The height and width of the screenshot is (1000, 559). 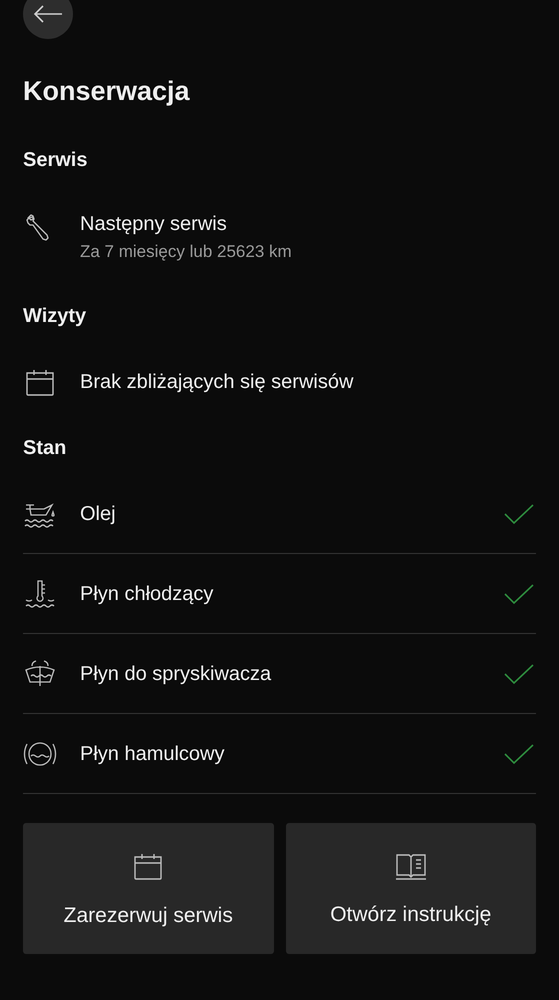 I want to click on status-label: Płyn do spryskiwacza, so click(x=176, y=674).